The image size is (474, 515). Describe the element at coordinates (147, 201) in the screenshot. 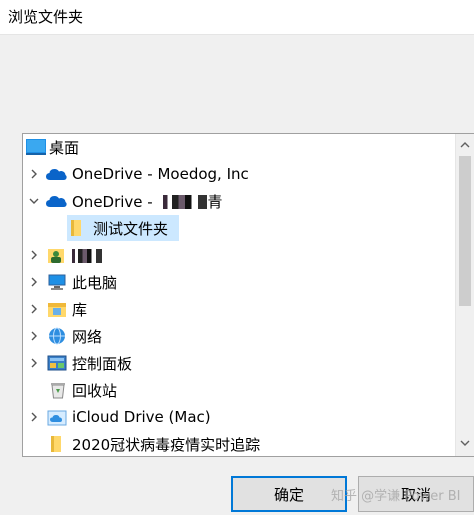

I see `tree-item-label: OneDrive - 青` at that location.